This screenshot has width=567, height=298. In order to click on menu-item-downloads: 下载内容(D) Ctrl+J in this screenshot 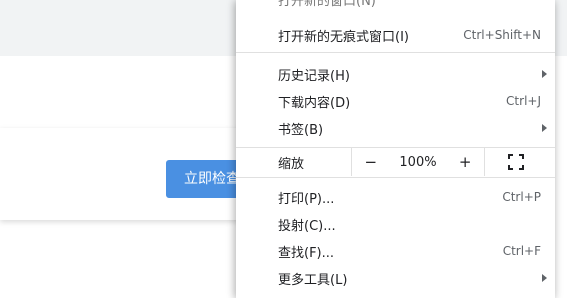, I will do `click(395, 101)`.